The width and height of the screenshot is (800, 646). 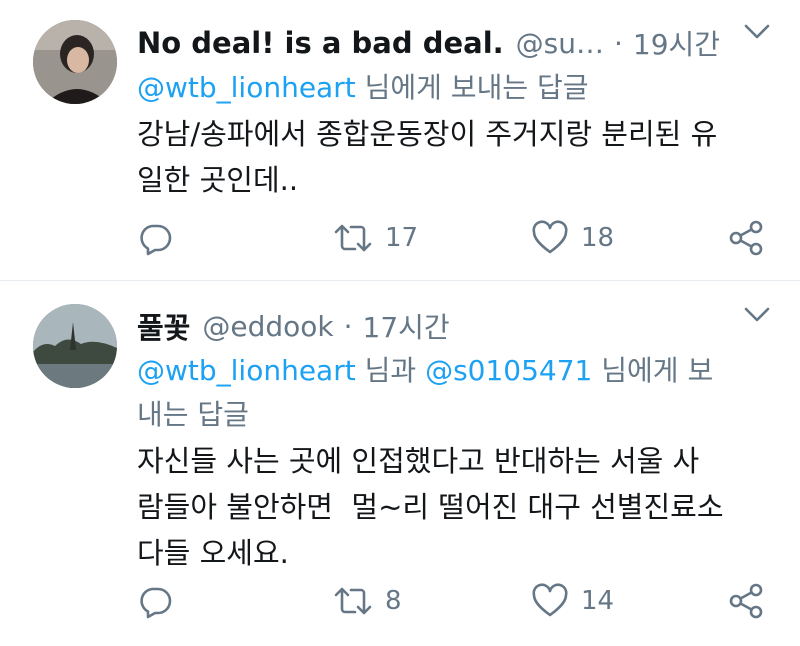 I want to click on reply-suffix: 님에게 보, so click(x=657, y=370).